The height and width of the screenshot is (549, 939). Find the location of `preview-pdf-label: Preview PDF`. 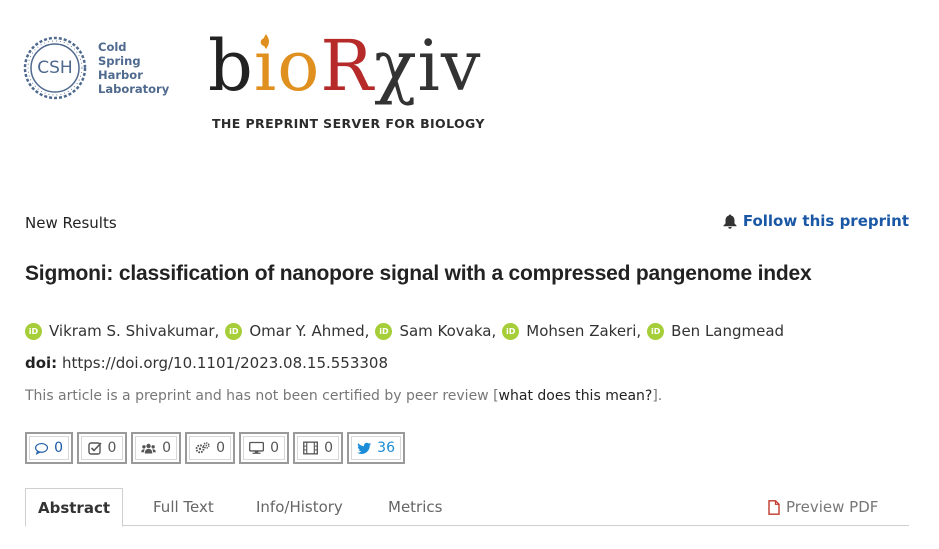

preview-pdf-label: Preview PDF is located at coordinates (832, 507).